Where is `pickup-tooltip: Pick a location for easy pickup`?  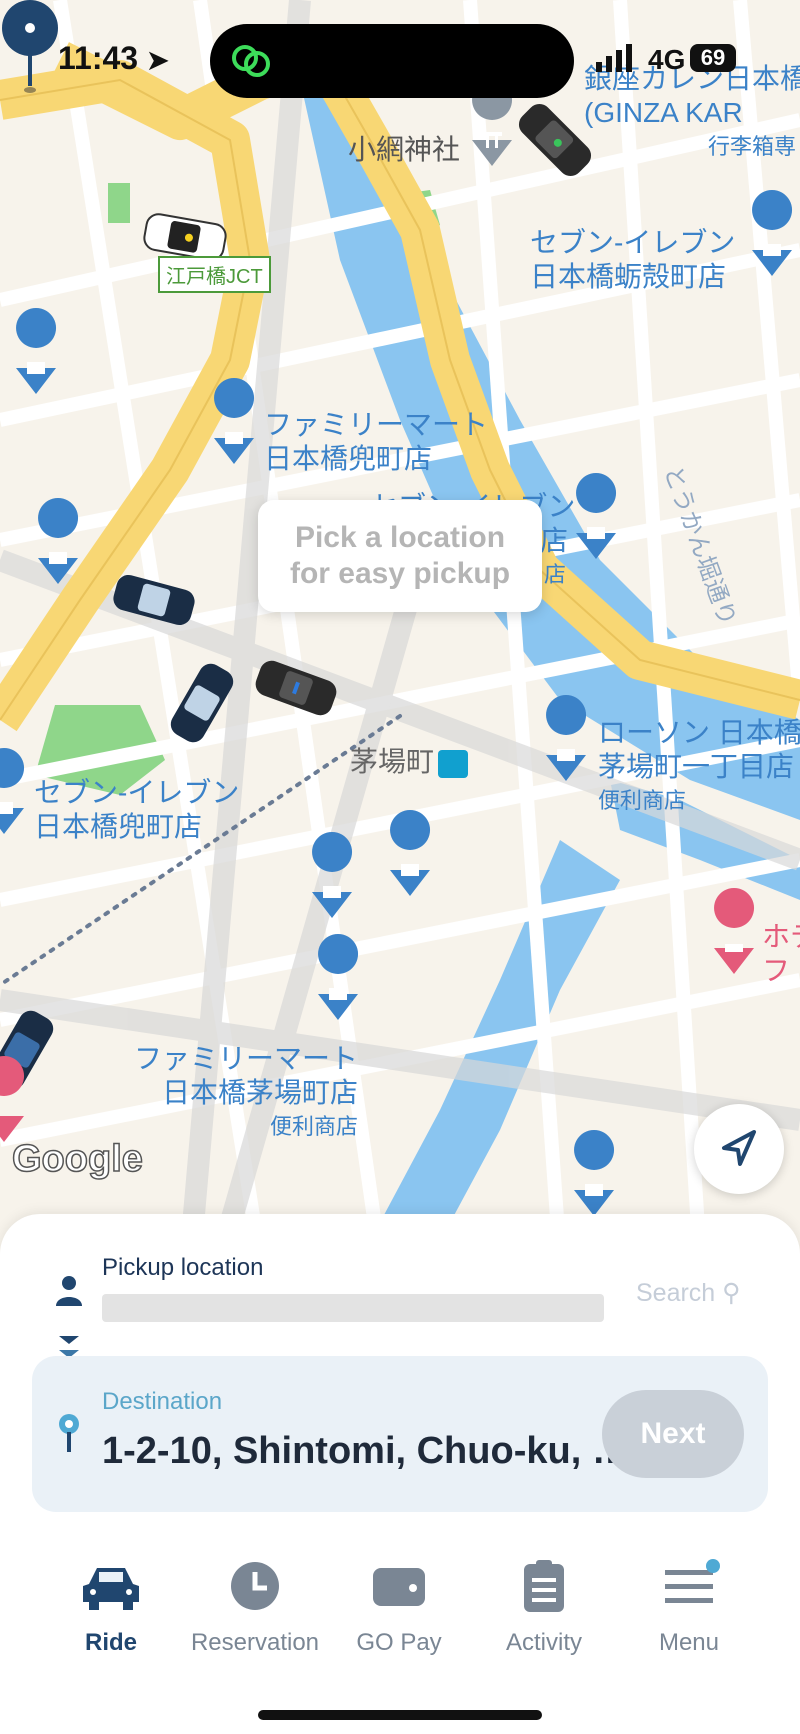 pickup-tooltip: Pick a location for easy pickup is located at coordinates (400, 556).